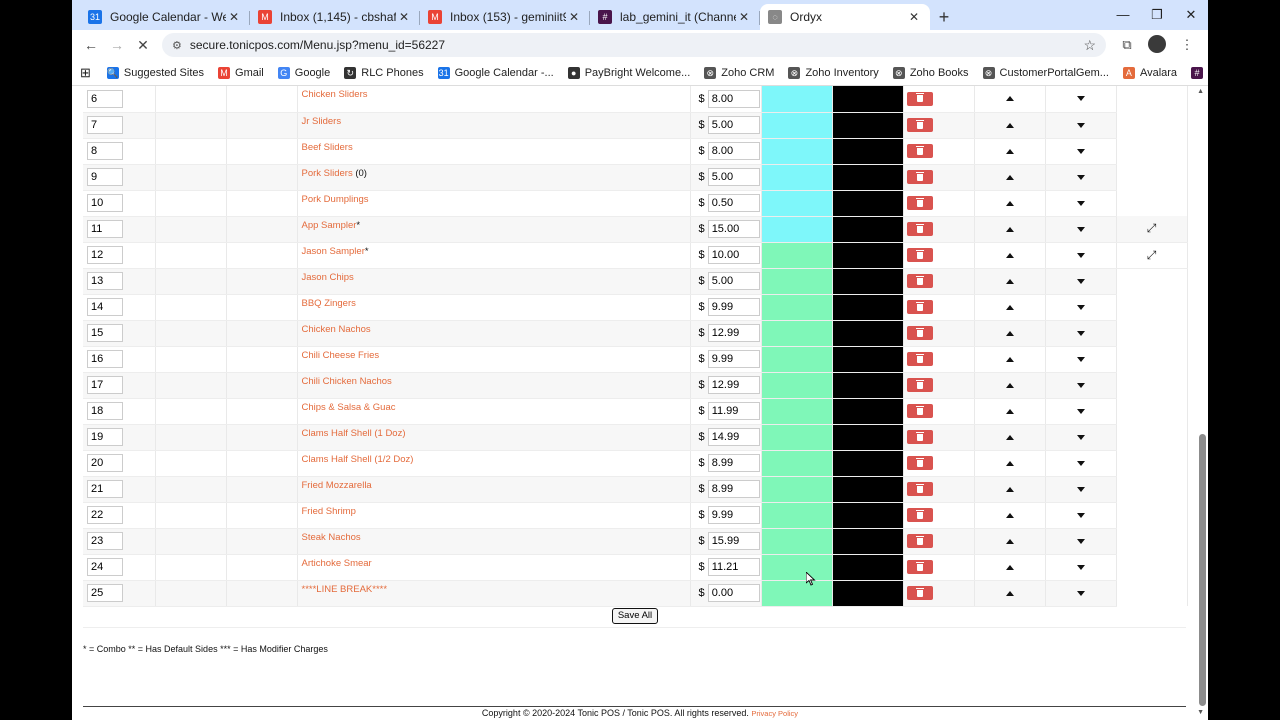 This screenshot has height=720, width=1280. Describe the element at coordinates (635, 616) in the screenshot. I see `save-all-button: Save All` at that location.